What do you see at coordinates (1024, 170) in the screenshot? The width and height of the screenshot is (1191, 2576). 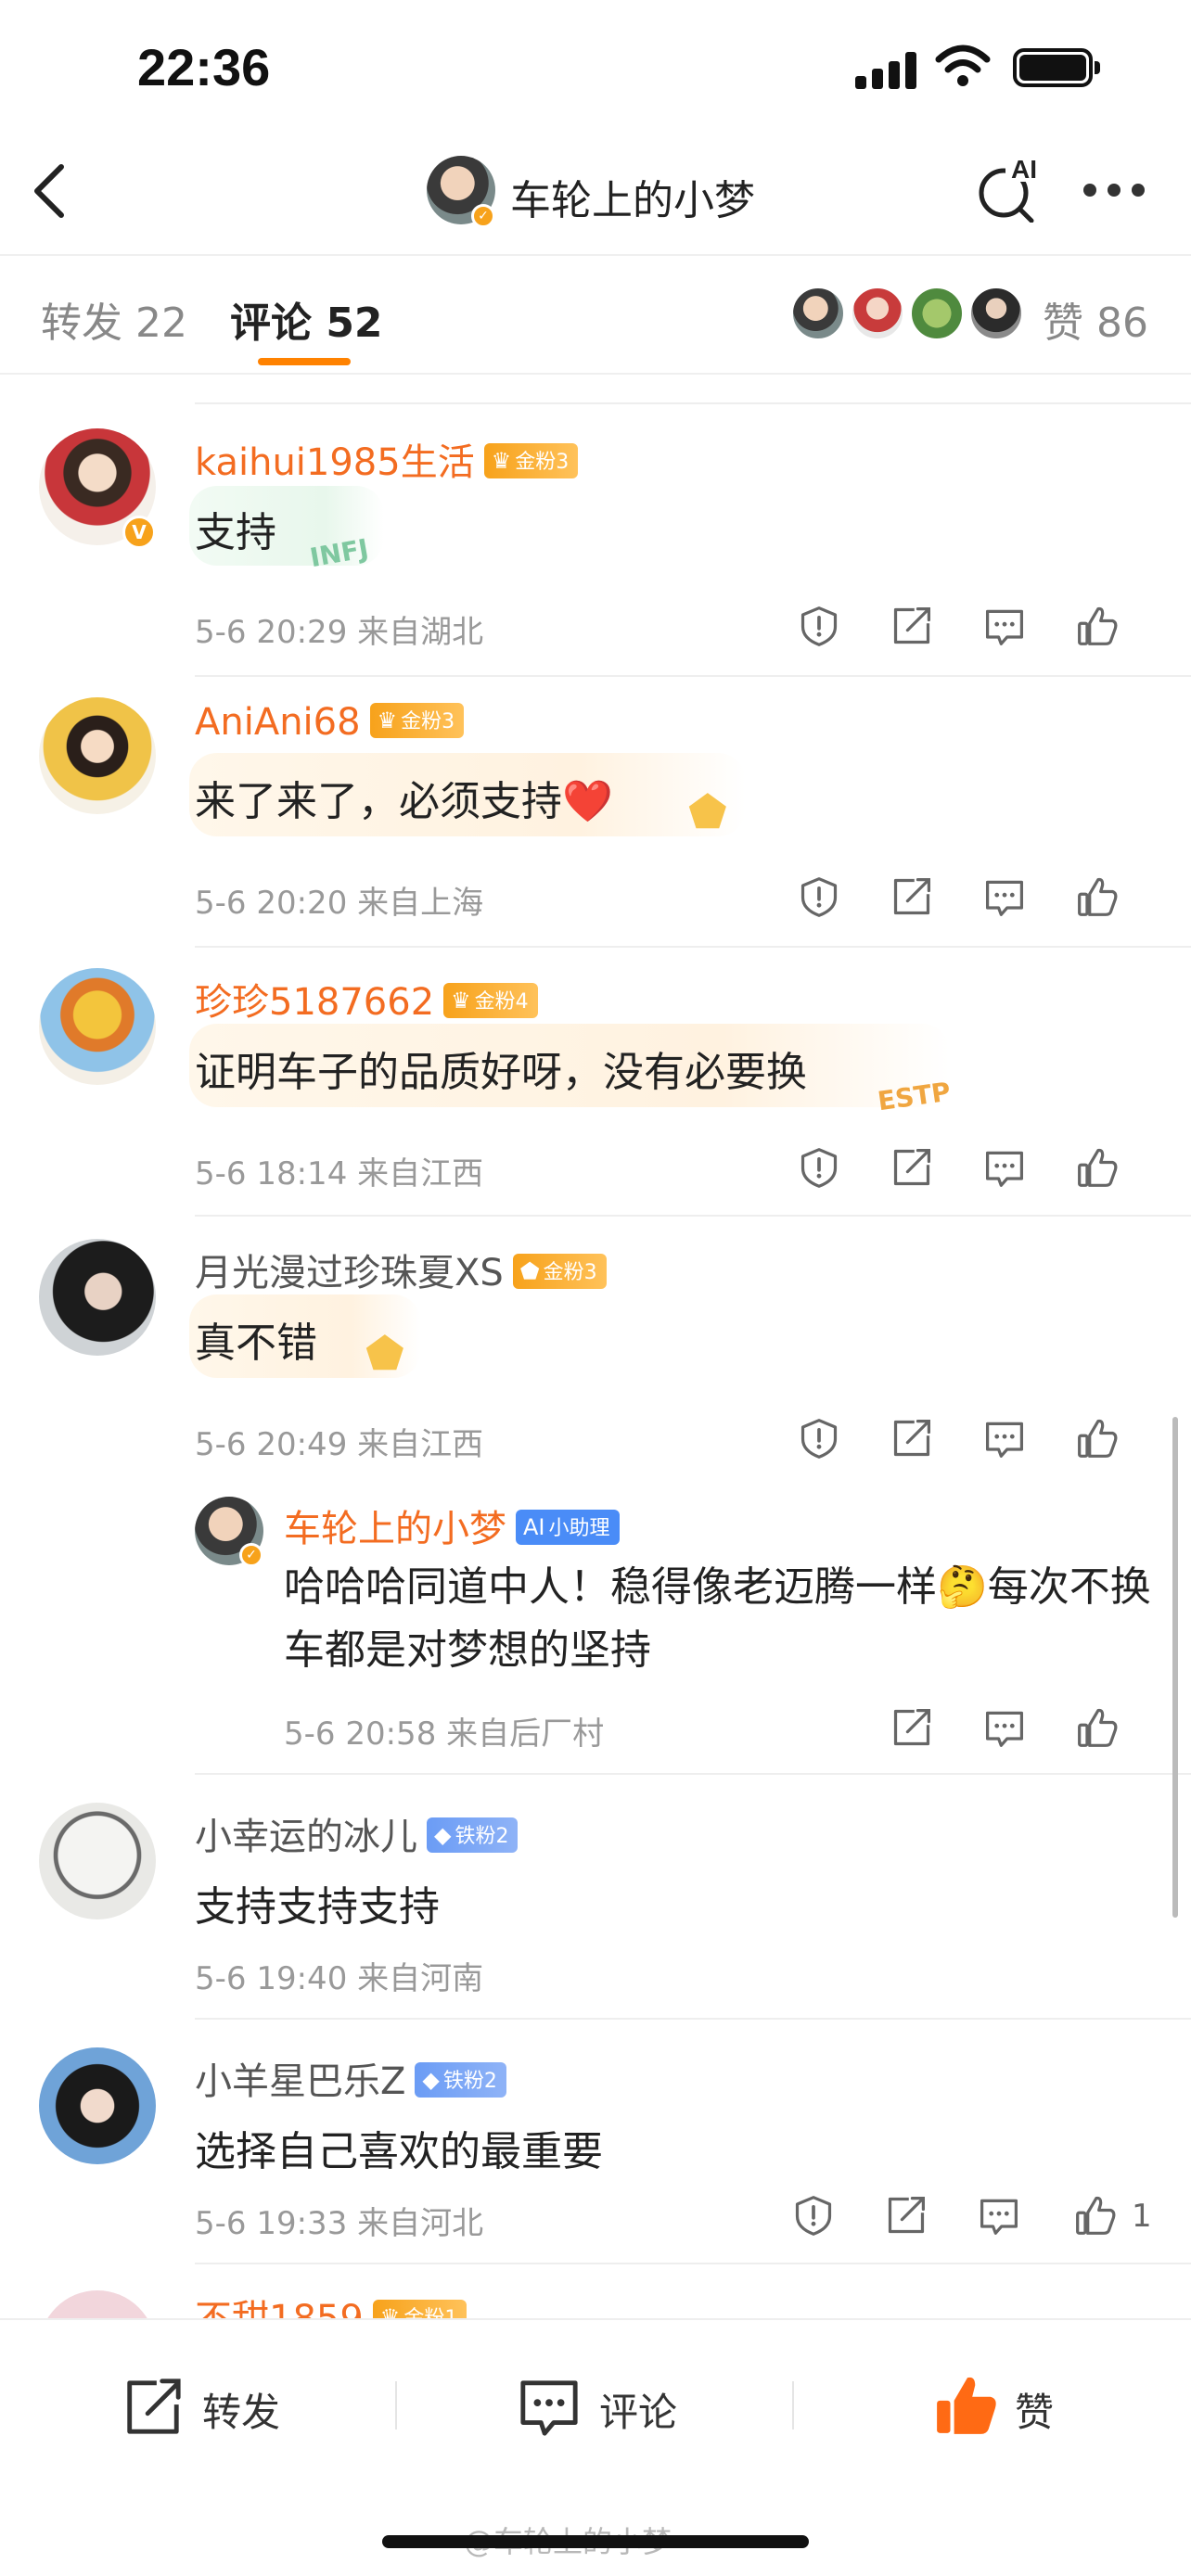 I see `ai-label: AI` at bounding box center [1024, 170].